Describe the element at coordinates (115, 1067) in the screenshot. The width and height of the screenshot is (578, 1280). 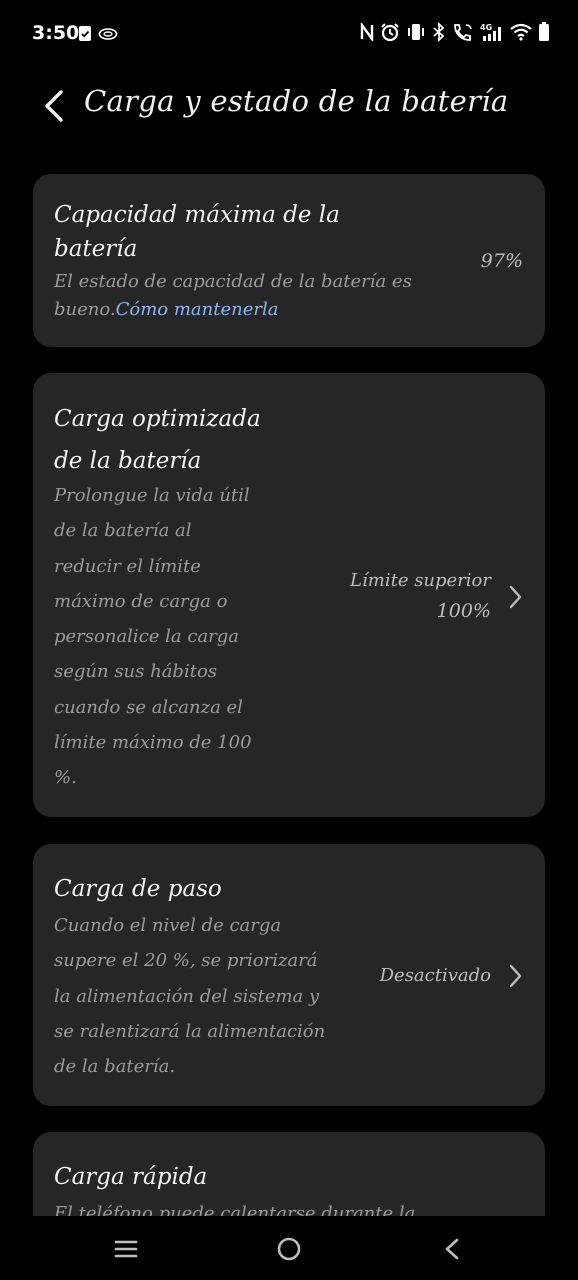
I see `bypass-desc-line: de la batería.` at that location.